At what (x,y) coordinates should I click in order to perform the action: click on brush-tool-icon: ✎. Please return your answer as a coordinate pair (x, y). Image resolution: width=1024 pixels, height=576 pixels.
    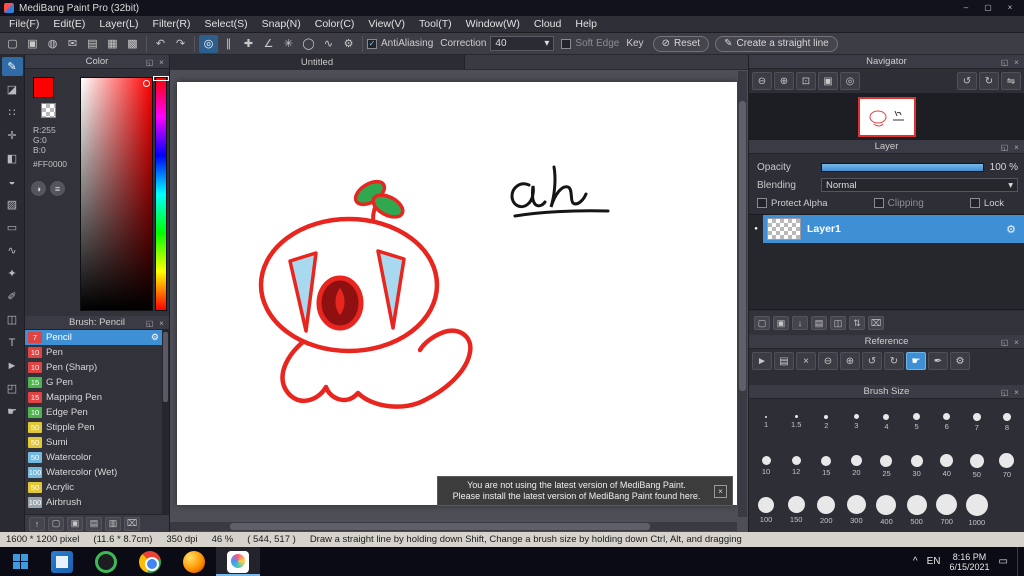
    Looking at the image, I should click on (12, 66).